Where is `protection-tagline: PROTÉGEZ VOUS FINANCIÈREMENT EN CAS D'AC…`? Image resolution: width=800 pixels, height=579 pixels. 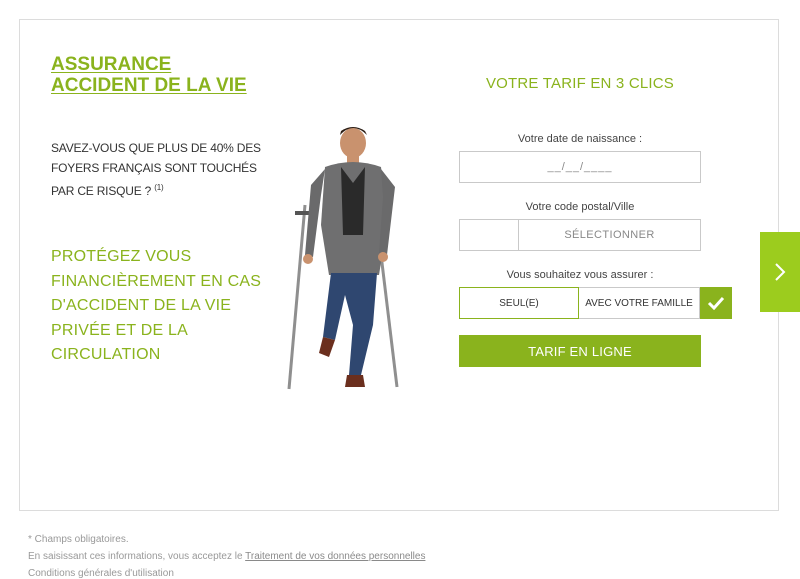
protection-tagline: PROTÉGEZ VOUS FINANCIÈREMENT EN CAS D'AC… is located at coordinates (156, 305).